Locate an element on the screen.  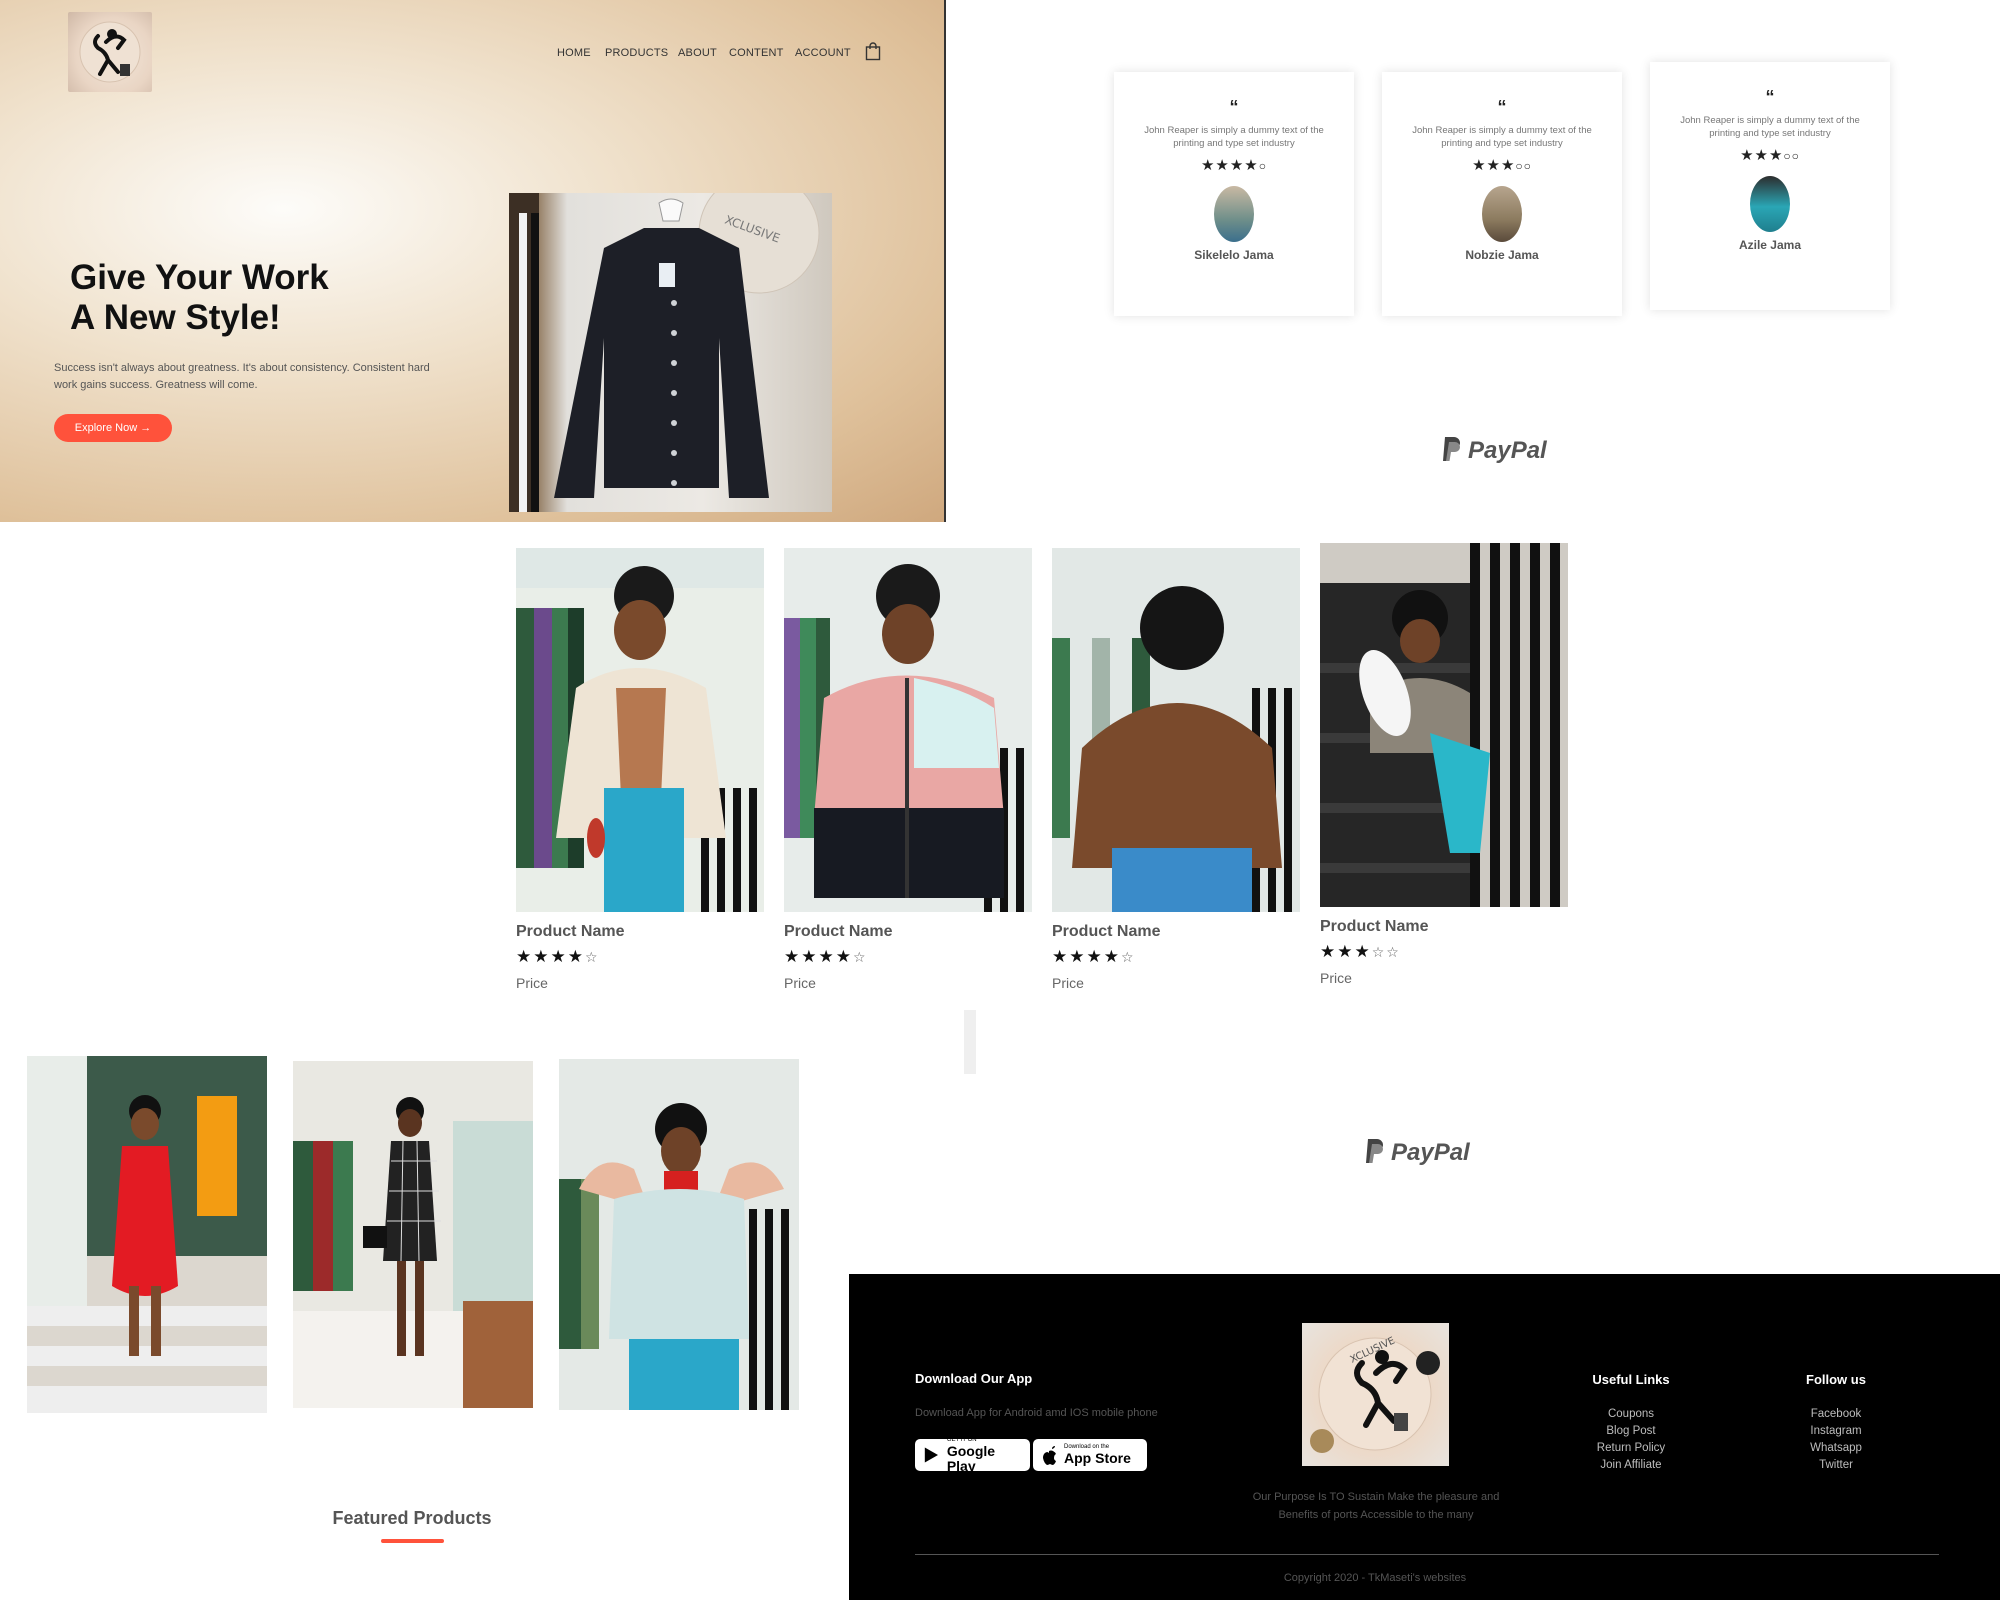
useful-links-heading: Useful Links is located at coordinates (1631, 1379).